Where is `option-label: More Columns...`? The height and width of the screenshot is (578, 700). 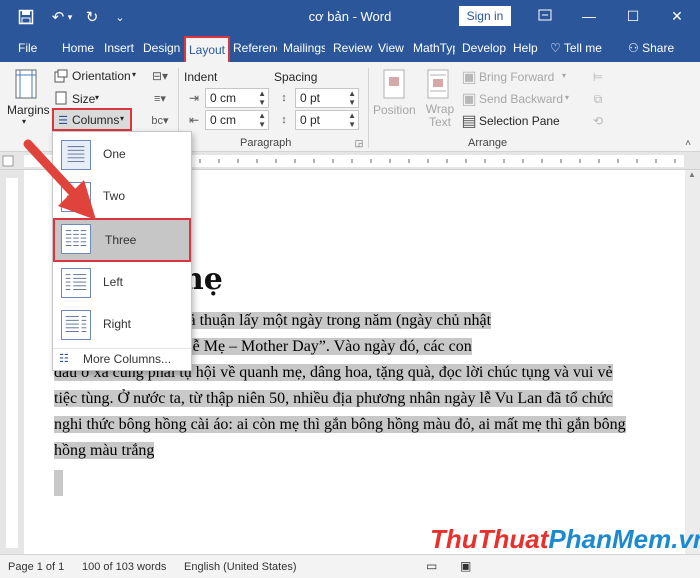 option-label: More Columns... is located at coordinates (127, 359).